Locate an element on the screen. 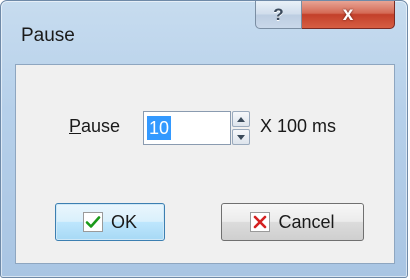  help-button: ? is located at coordinates (278, 15).